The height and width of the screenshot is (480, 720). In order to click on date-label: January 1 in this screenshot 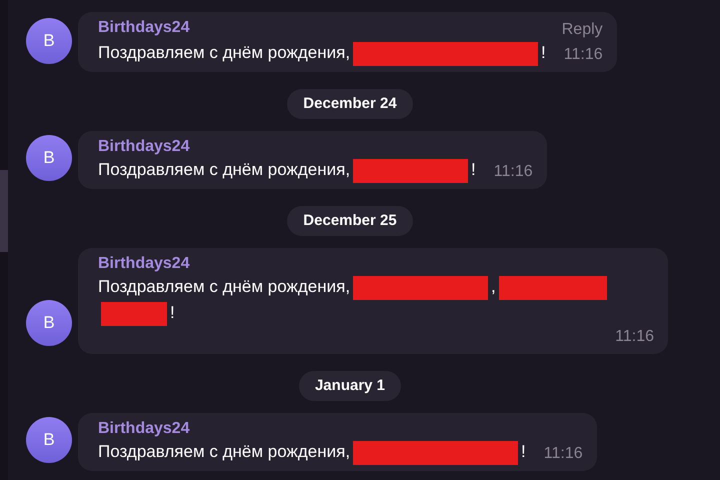, I will do `click(350, 386)`.